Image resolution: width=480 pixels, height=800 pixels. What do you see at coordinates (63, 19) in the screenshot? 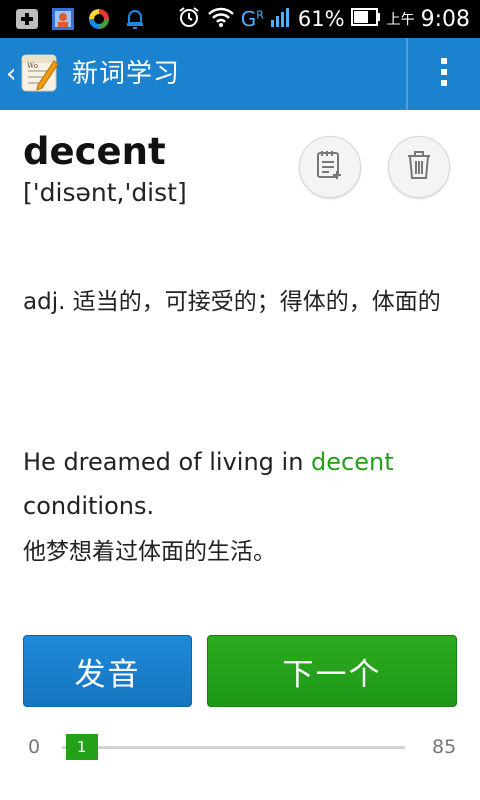
I see `contacts-app-icon` at bounding box center [63, 19].